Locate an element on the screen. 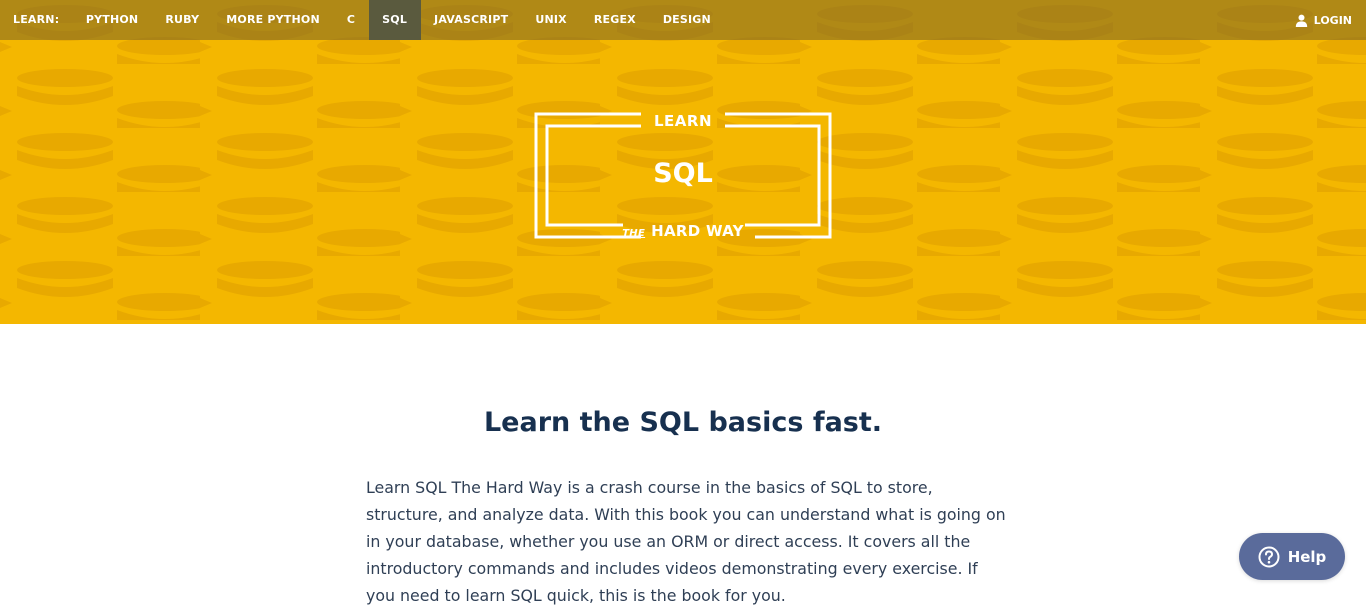  user-icon is located at coordinates (1301, 20).